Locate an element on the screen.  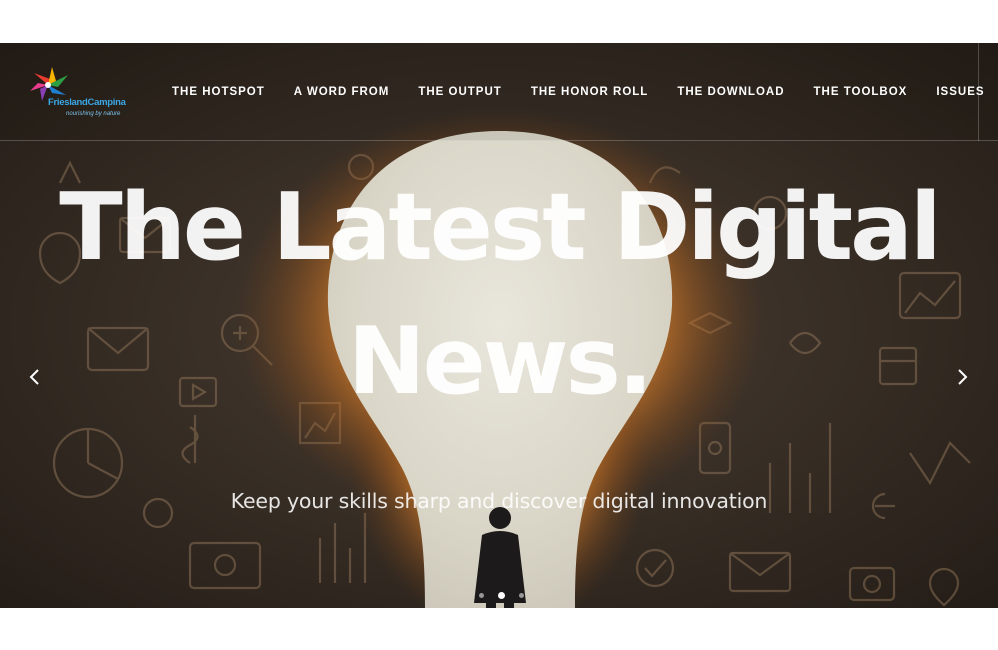
hero-headline-line-1: The Latest Digital is located at coordinates (500, 227).